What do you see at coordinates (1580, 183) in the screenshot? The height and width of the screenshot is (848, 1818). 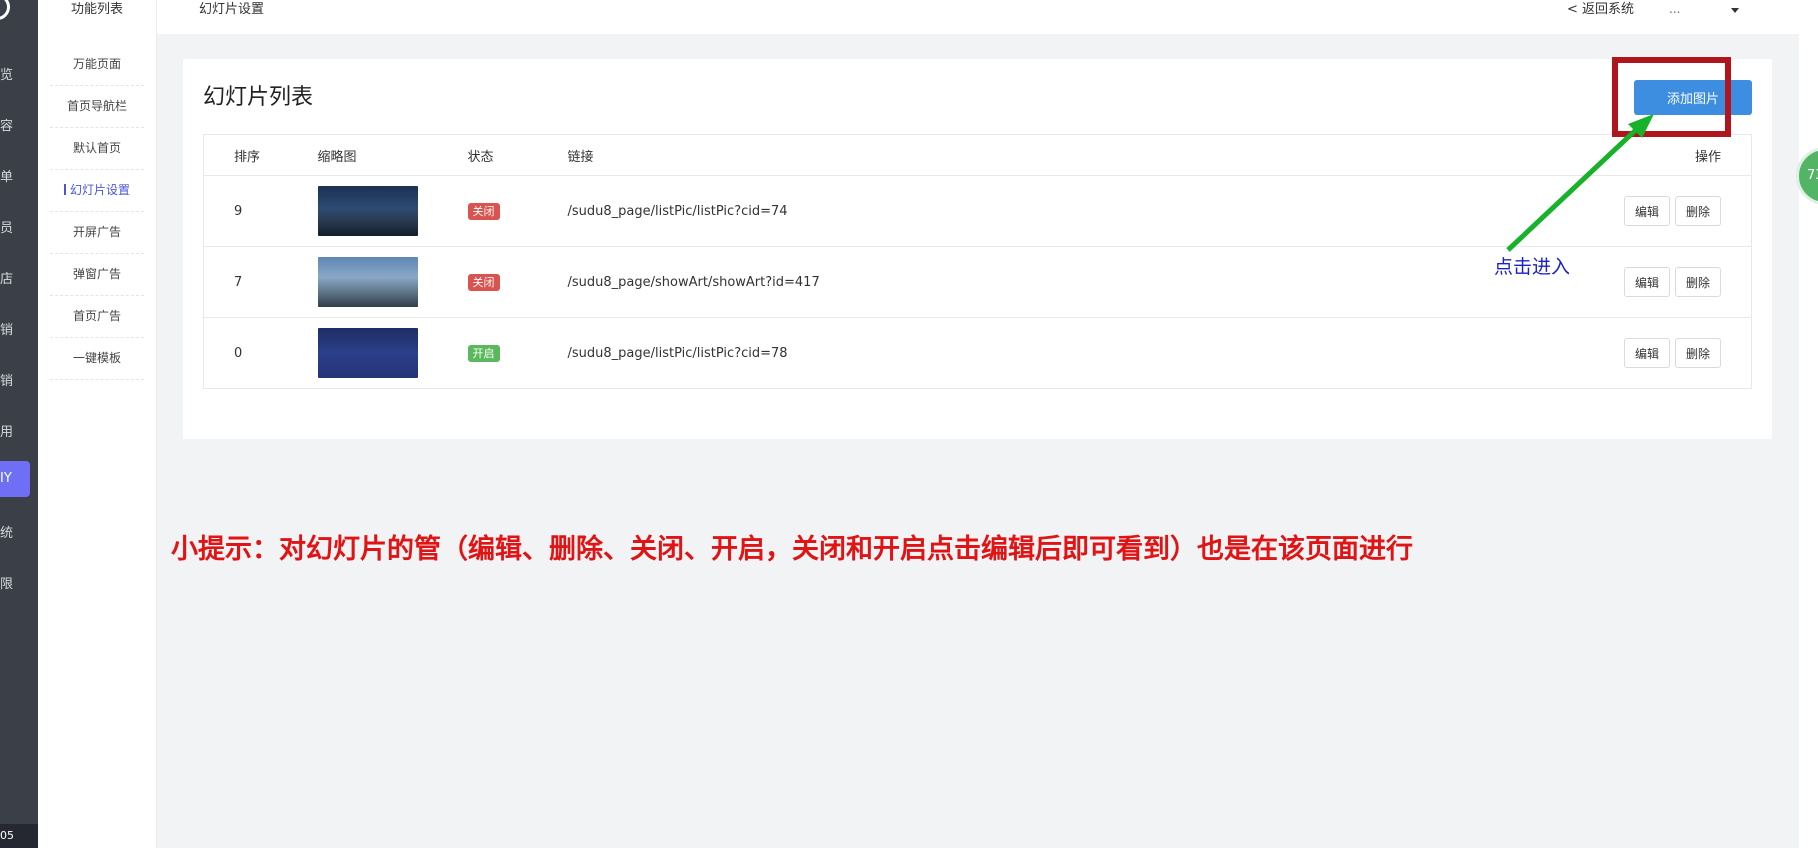 I see `arrow-icon` at bounding box center [1580, 183].